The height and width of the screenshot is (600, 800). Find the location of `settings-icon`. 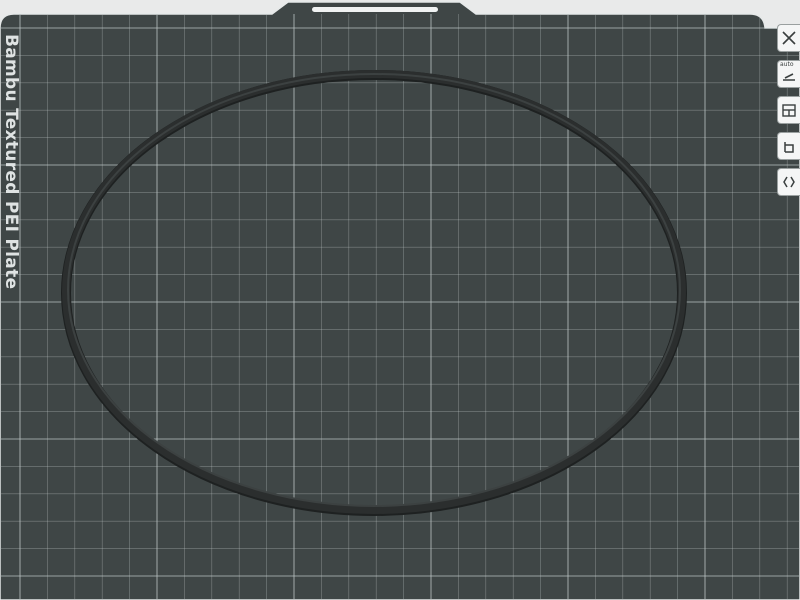

settings-icon is located at coordinates (789, 182).